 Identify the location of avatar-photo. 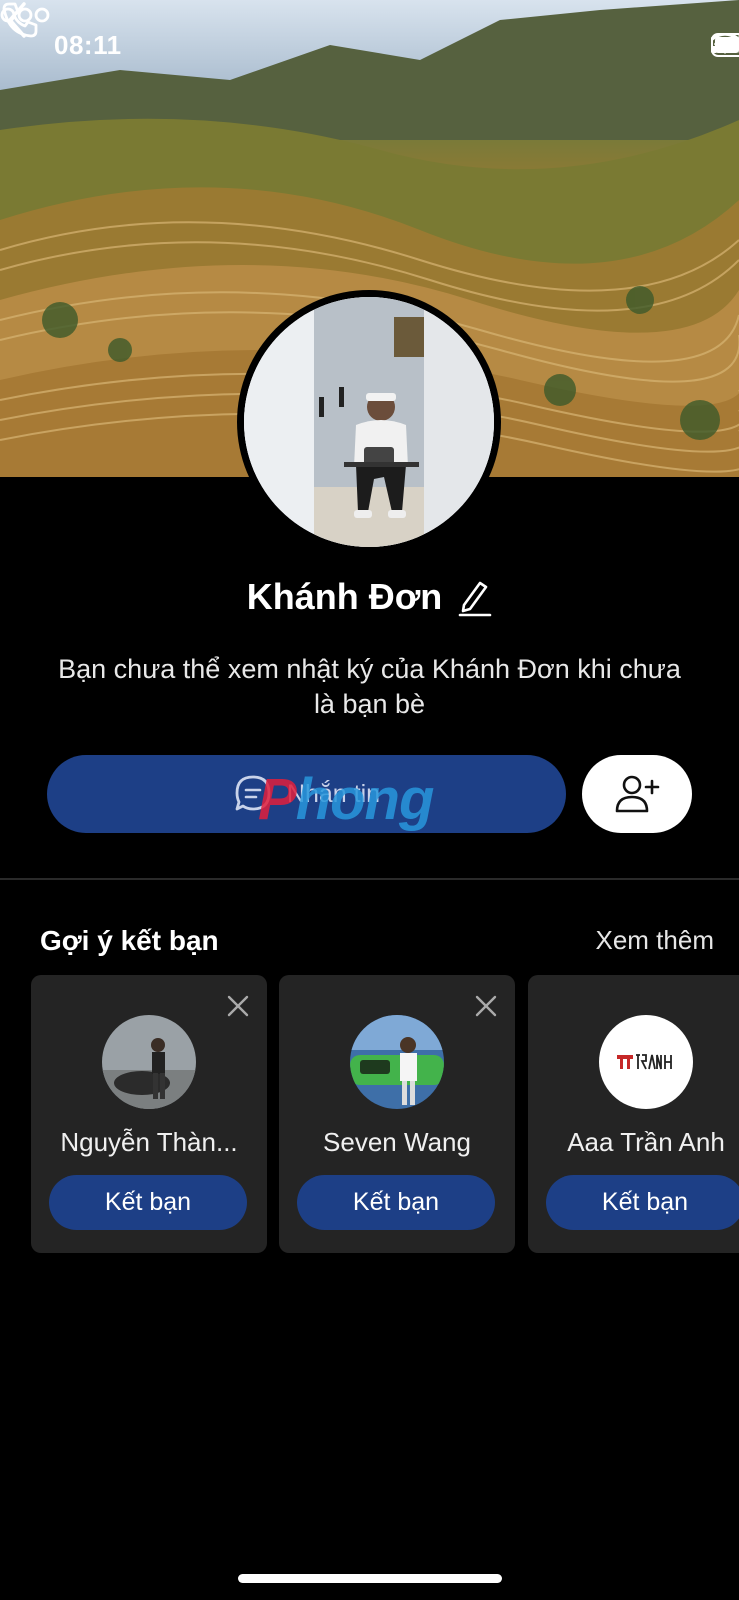
(369, 422).